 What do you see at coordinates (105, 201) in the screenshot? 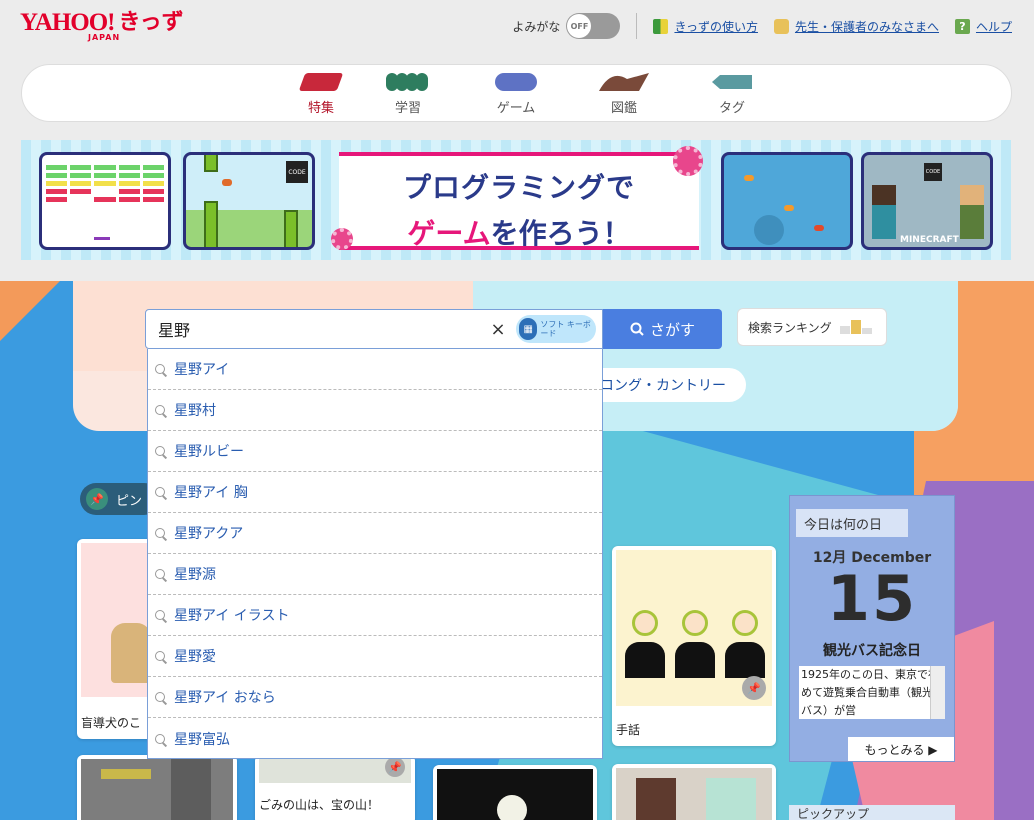
I see `breakout-game-thumbnail` at bounding box center [105, 201].